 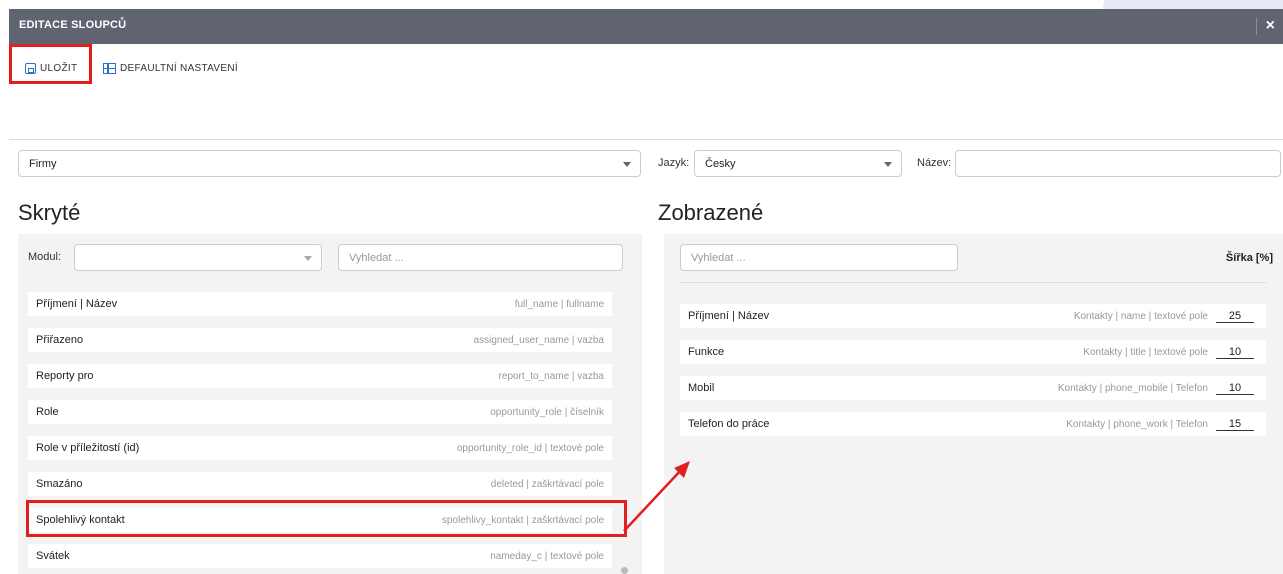 I want to click on module-select-value: Firmy, so click(x=43, y=163).